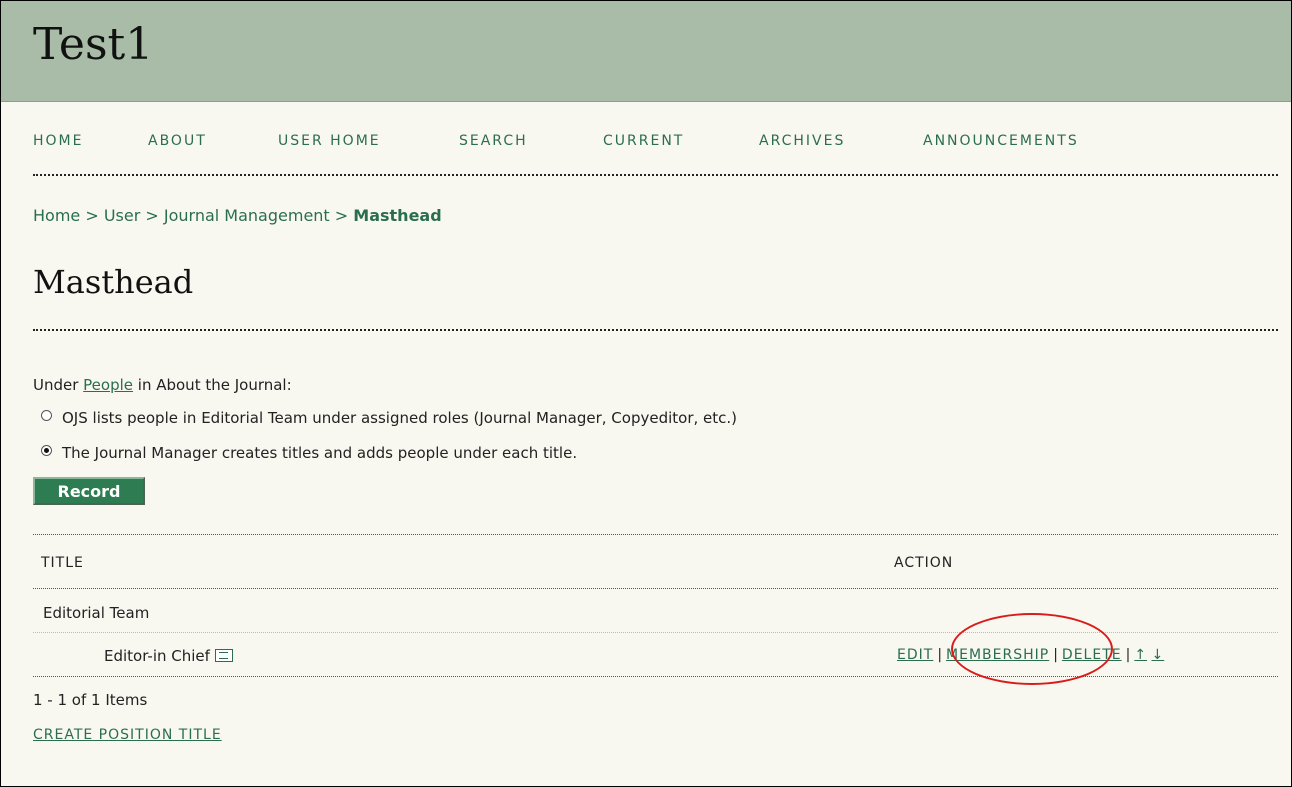  I want to click on nav-current: CURRENT, so click(643, 141).